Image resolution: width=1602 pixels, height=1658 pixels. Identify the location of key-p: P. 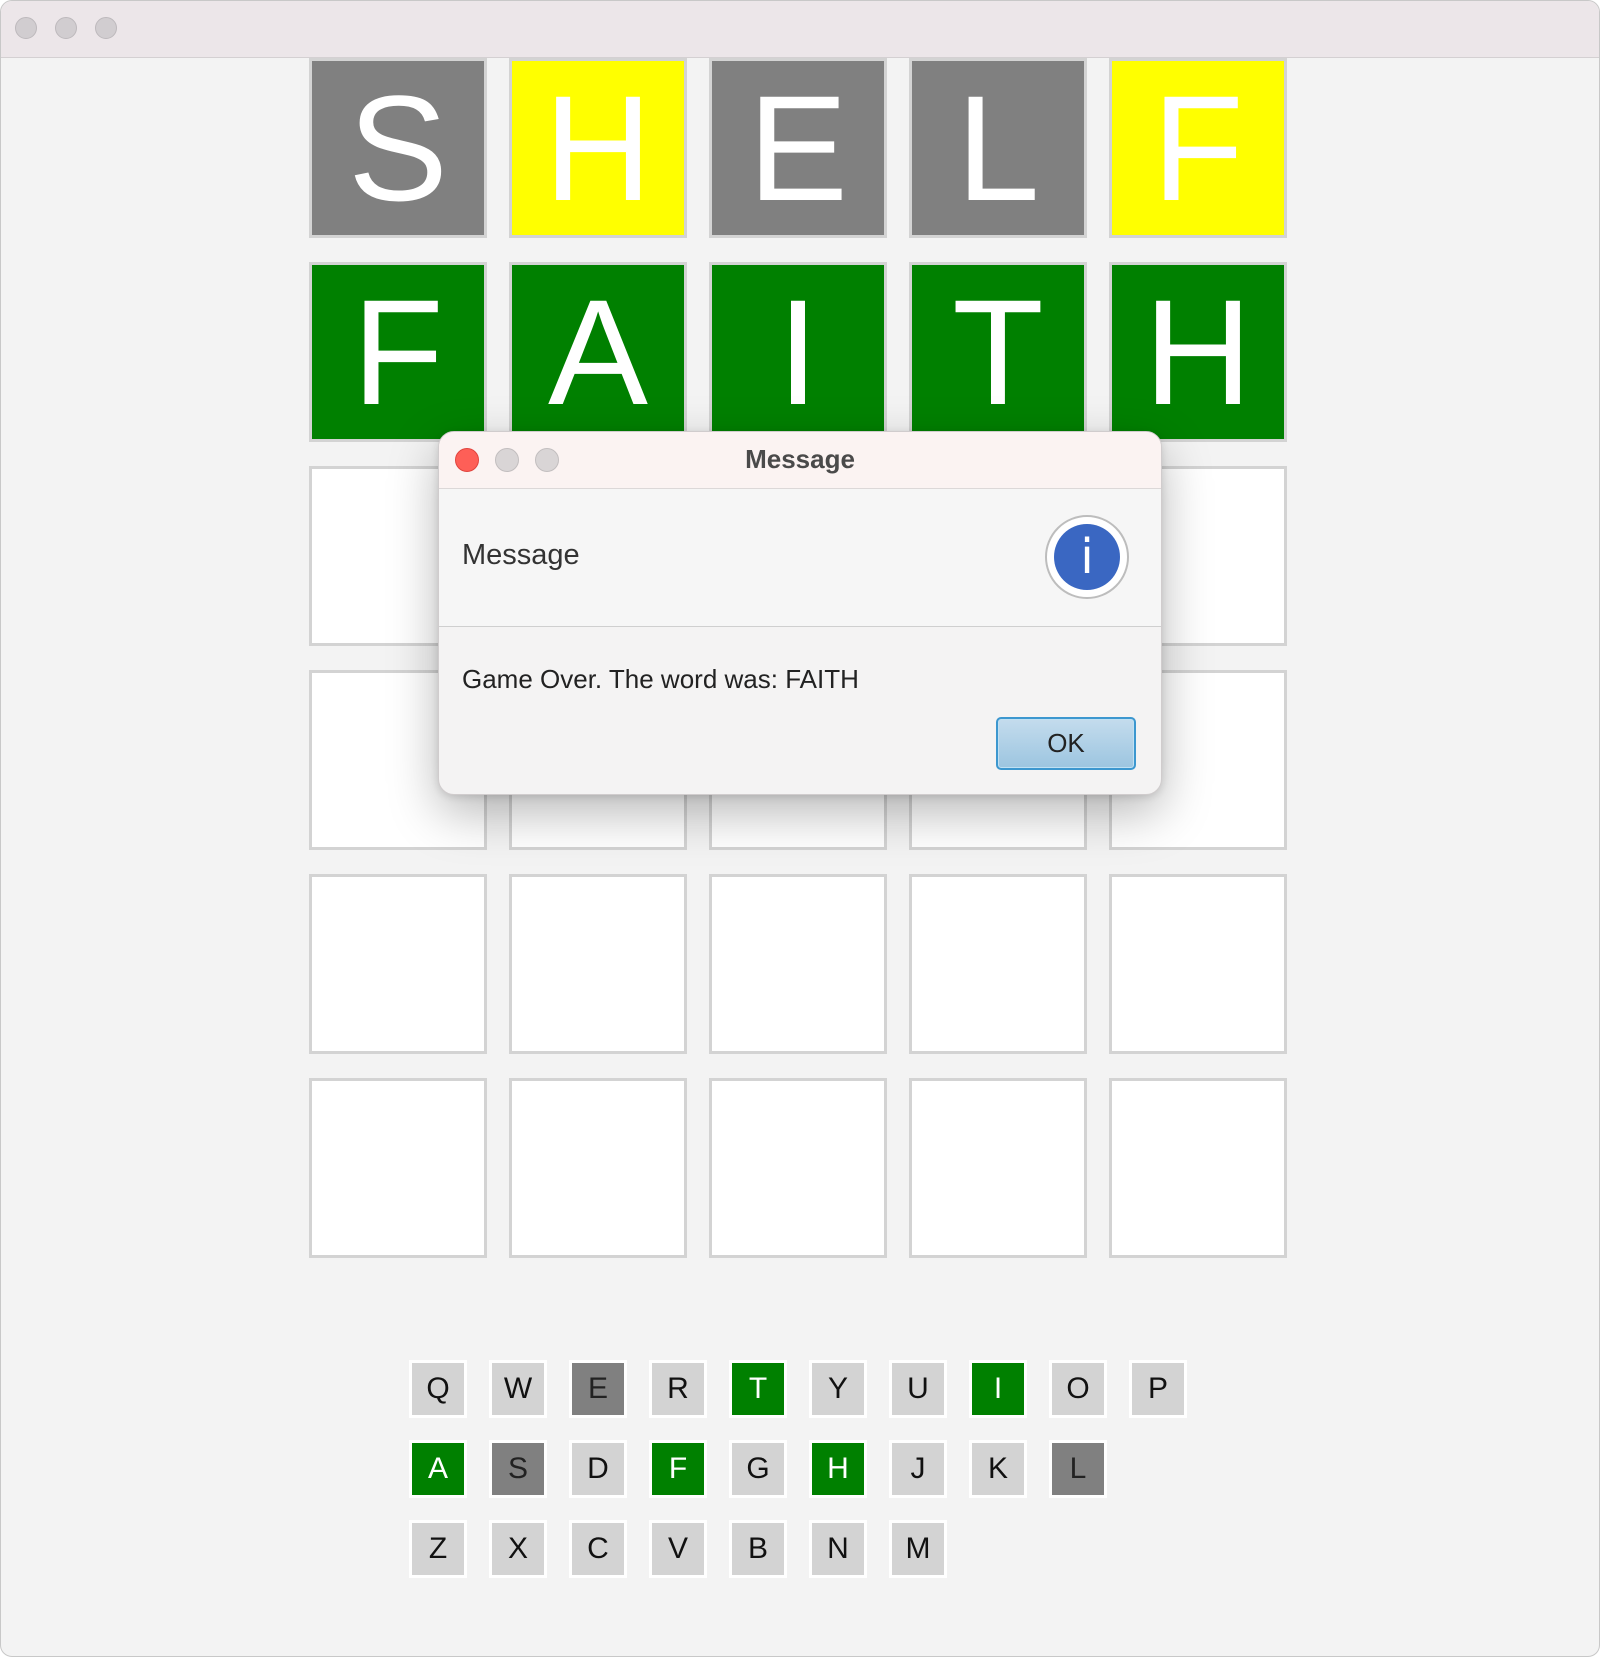
(1158, 1389).